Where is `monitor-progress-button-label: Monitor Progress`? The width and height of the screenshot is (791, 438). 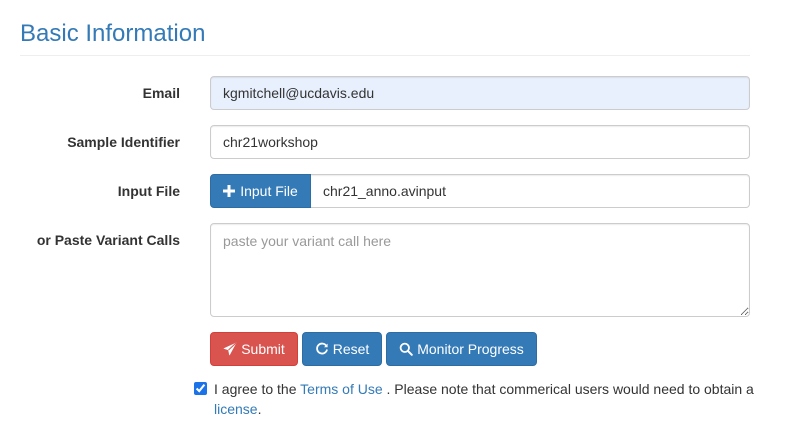
monitor-progress-button-label: Monitor Progress is located at coordinates (470, 349).